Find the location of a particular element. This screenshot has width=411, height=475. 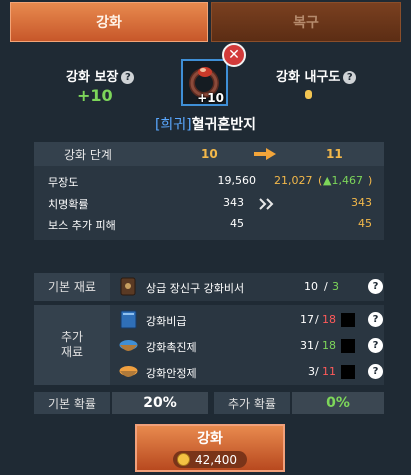

guarantee-value: +10 is located at coordinates (95, 95).